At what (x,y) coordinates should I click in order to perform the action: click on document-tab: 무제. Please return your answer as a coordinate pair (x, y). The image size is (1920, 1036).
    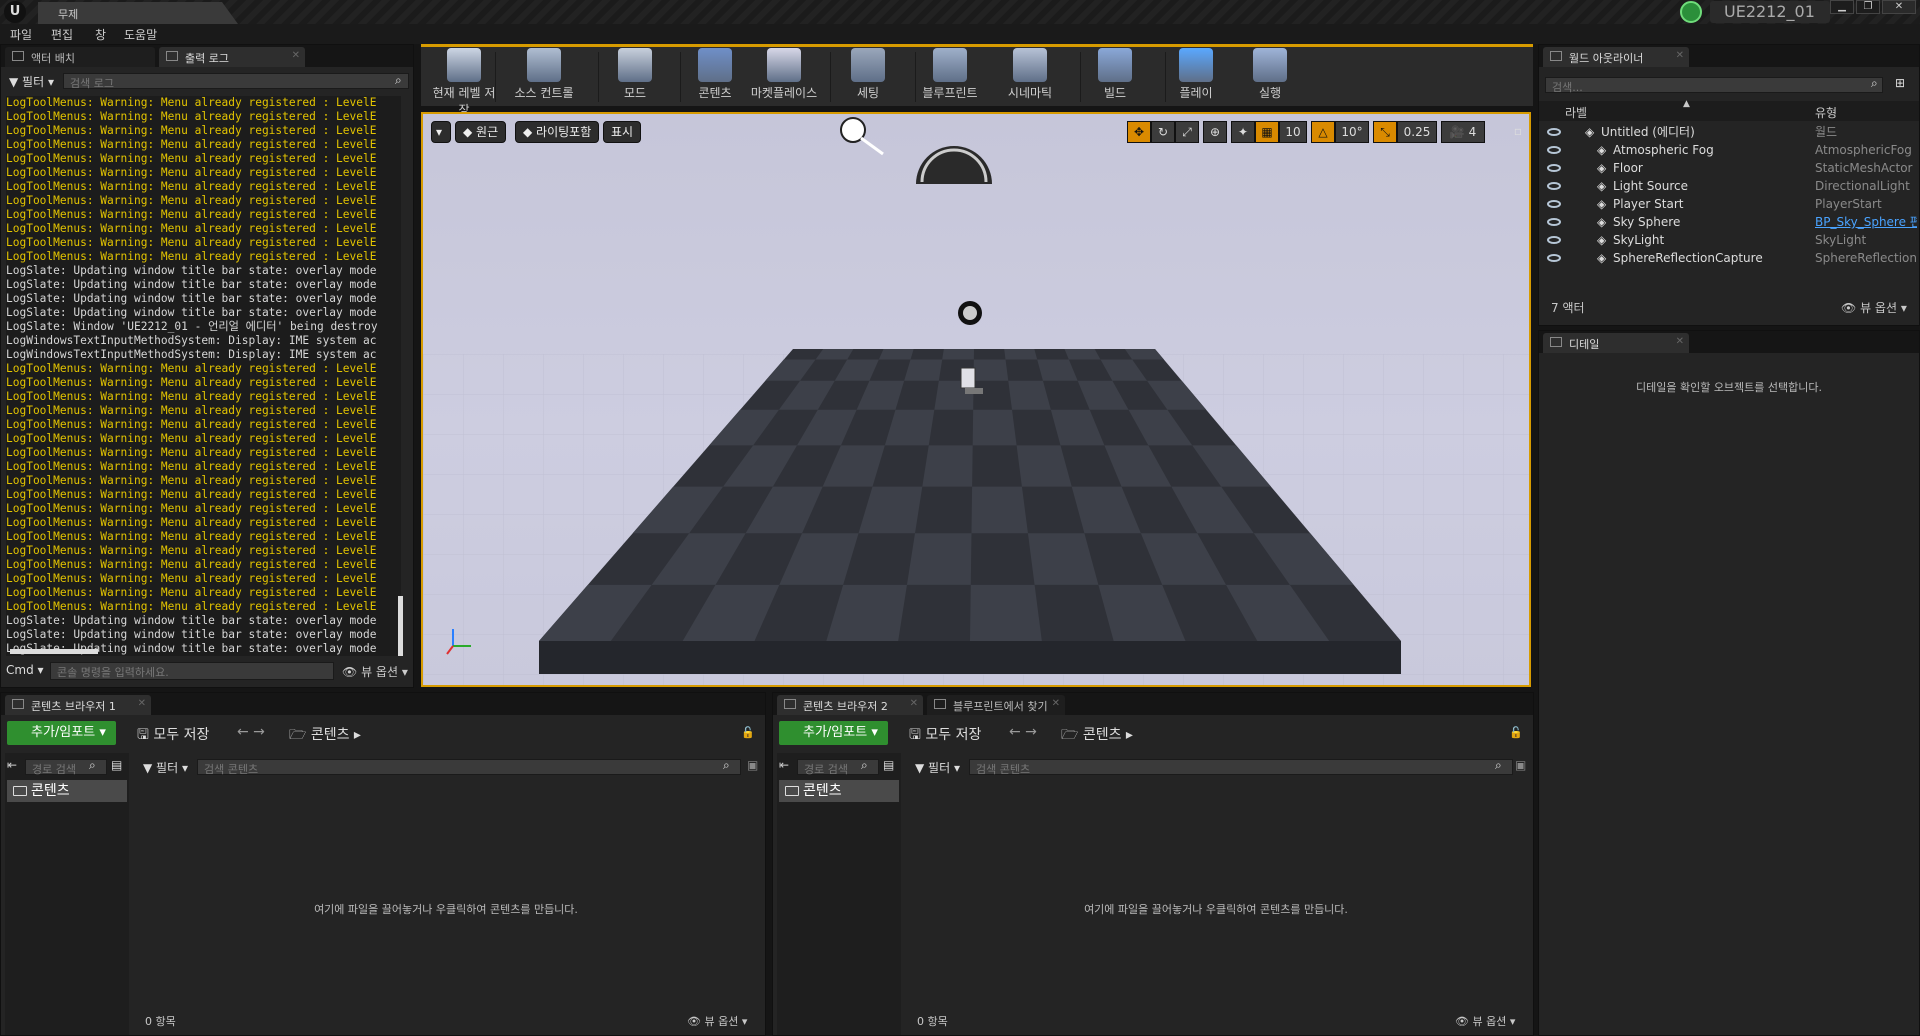
    Looking at the image, I should click on (138, 13).